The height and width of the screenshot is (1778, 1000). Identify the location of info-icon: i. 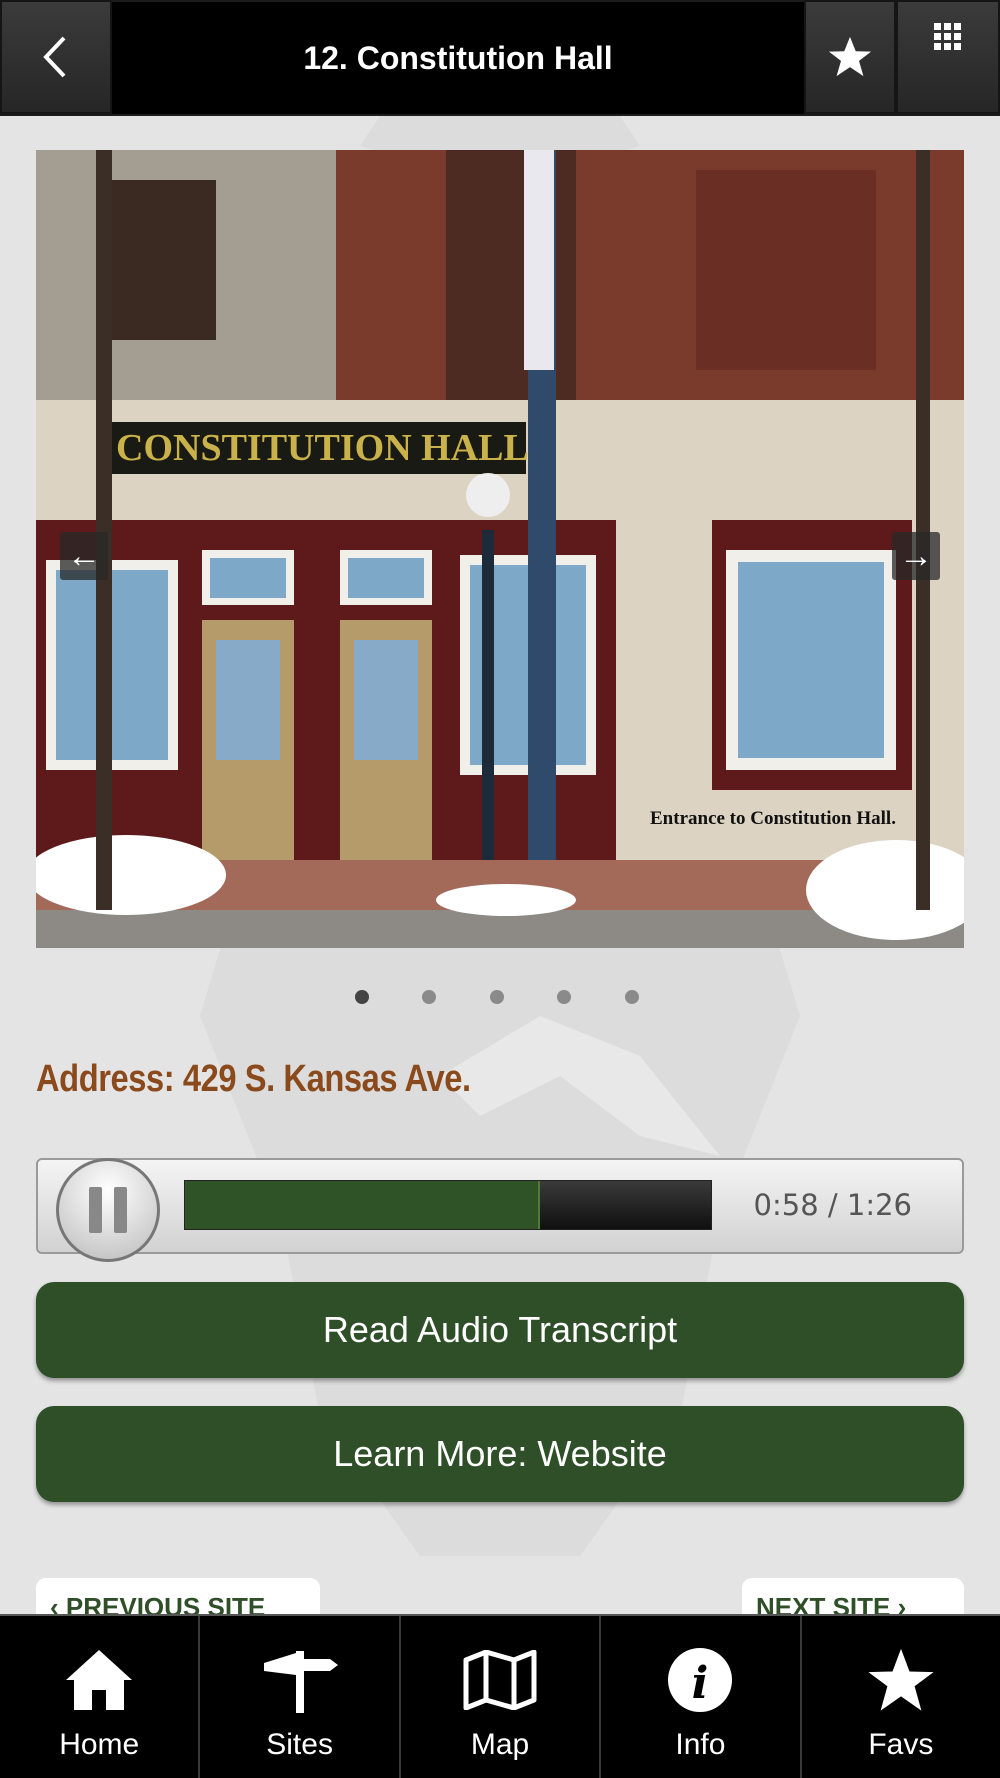
(700, 1680).